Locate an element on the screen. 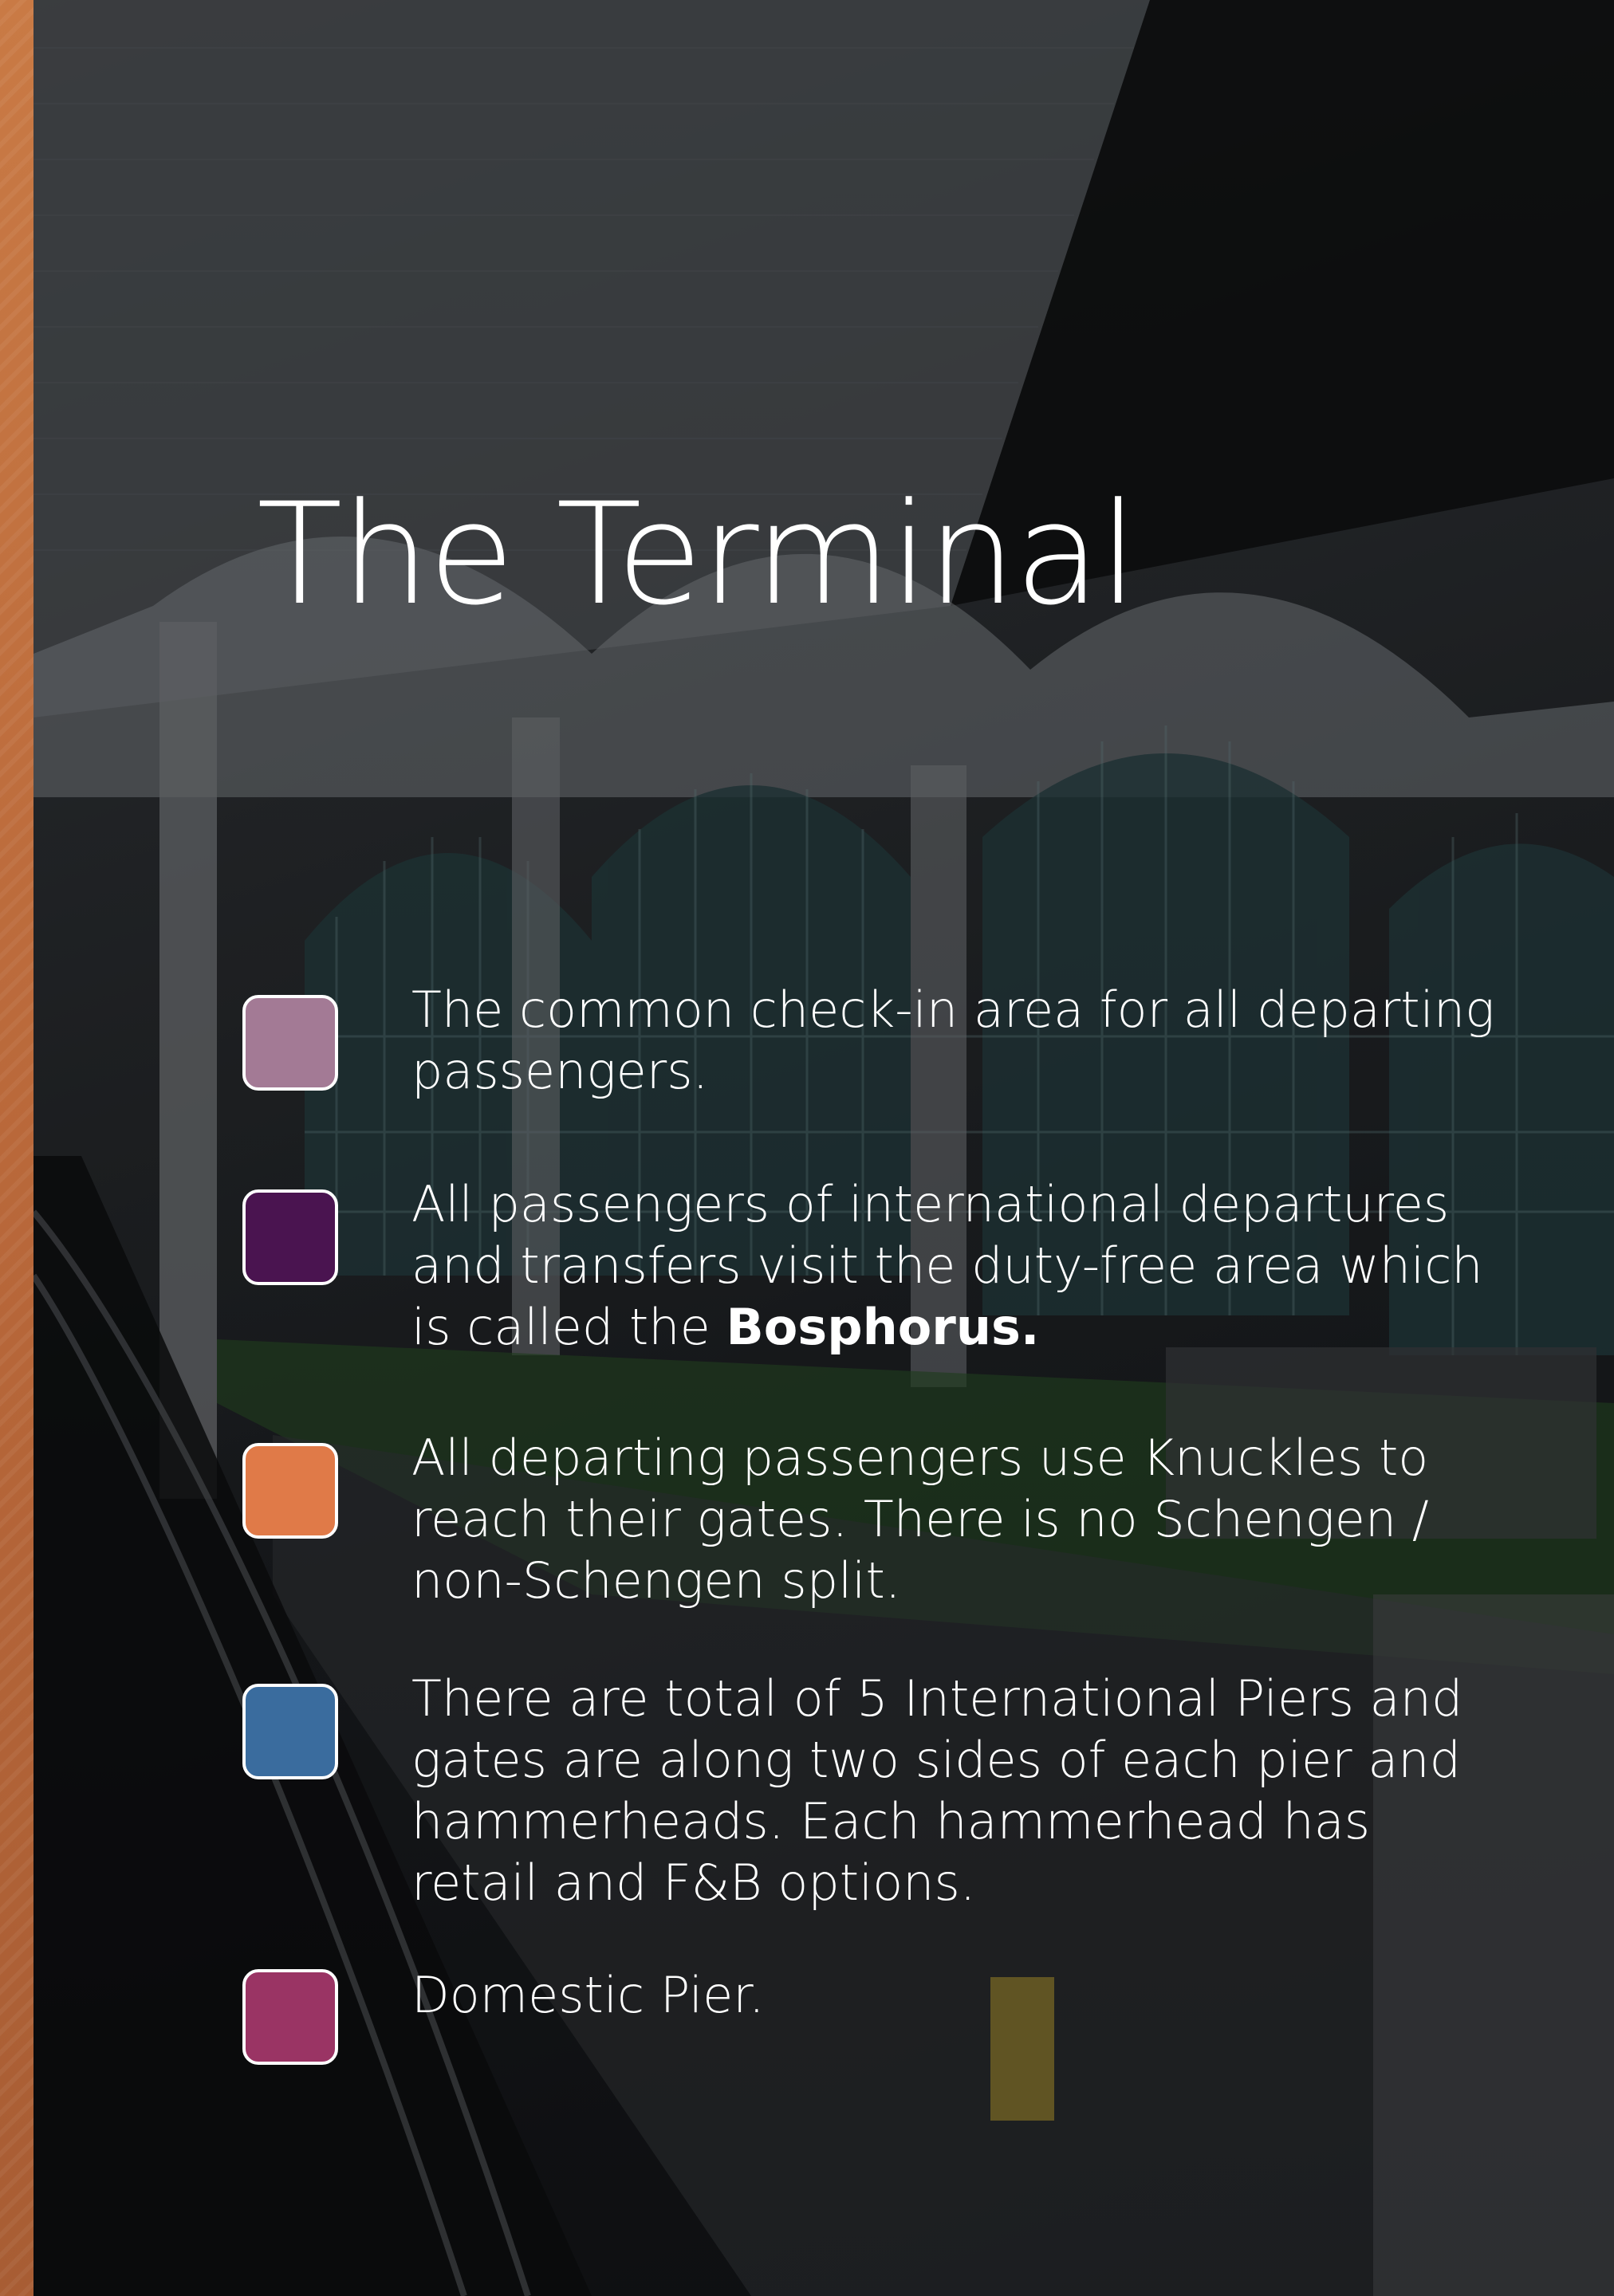  legend-text-bosphorus: Bosphorus. is located at coordinates (883, 1327).